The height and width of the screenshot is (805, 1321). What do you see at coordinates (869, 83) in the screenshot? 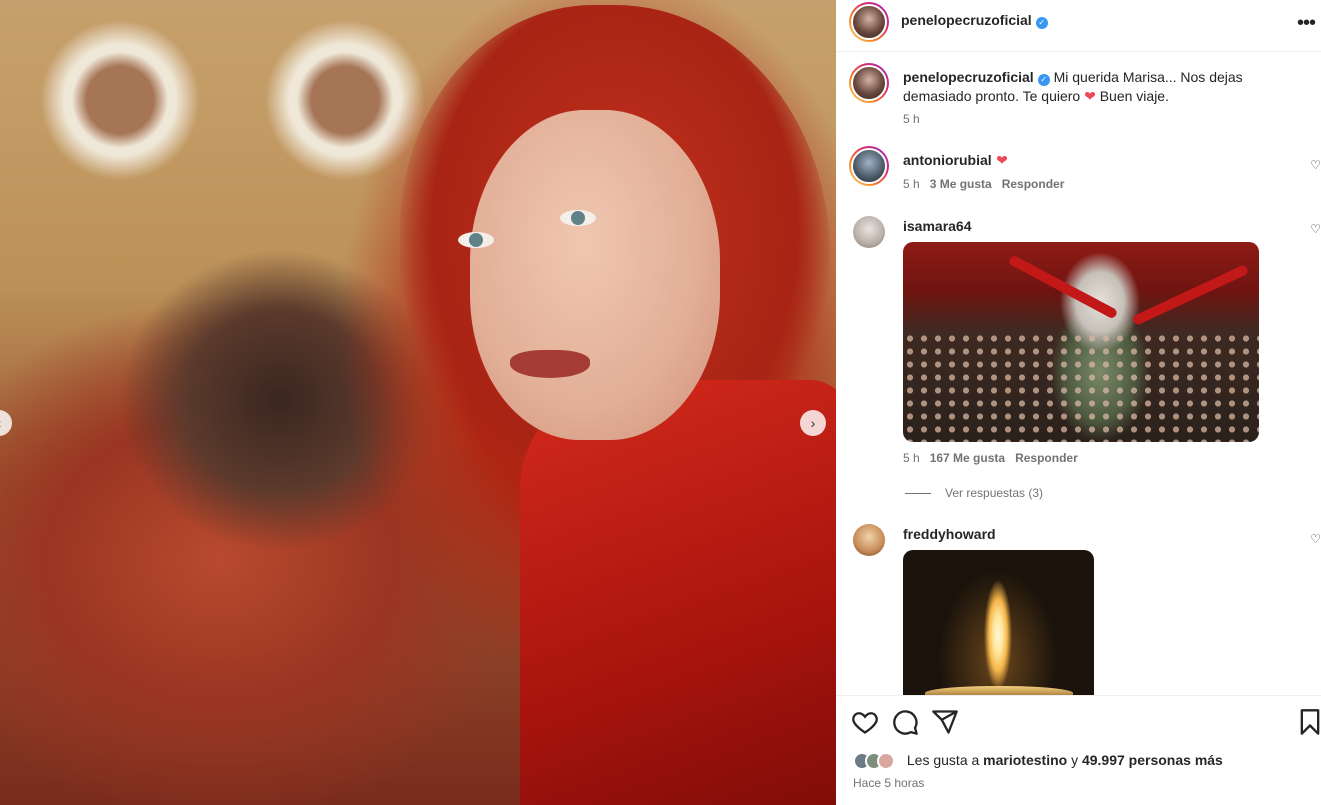
I see `caption-author-avatar` at bounding box center [869, 83].